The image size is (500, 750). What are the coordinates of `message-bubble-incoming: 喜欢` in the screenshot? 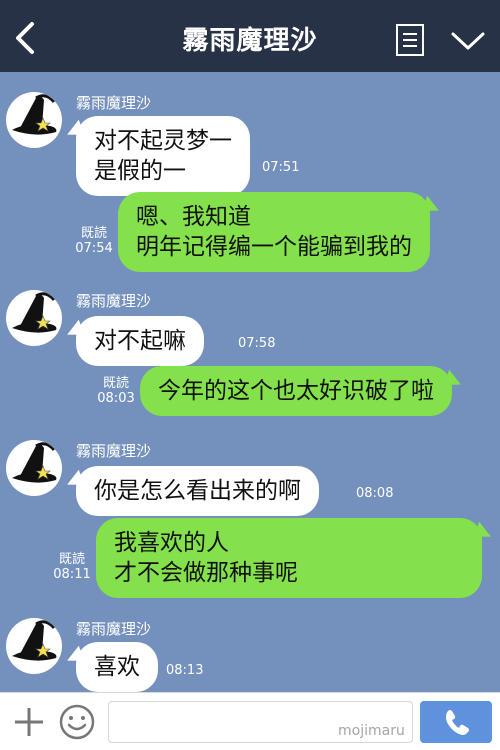 It's located at (117, 667).